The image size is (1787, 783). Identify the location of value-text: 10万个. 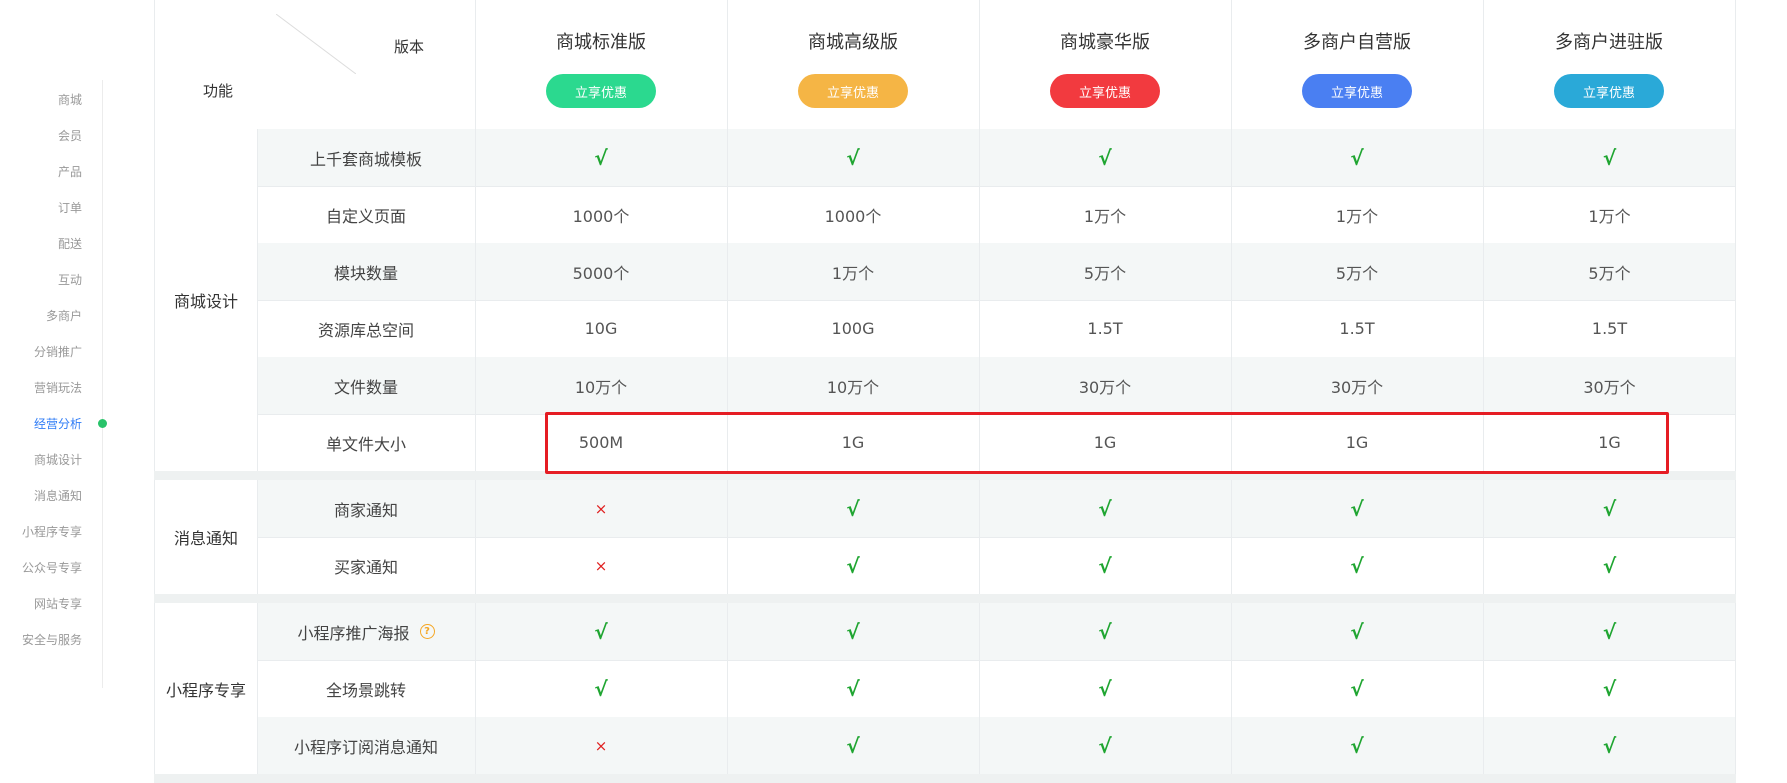
(853, 387).